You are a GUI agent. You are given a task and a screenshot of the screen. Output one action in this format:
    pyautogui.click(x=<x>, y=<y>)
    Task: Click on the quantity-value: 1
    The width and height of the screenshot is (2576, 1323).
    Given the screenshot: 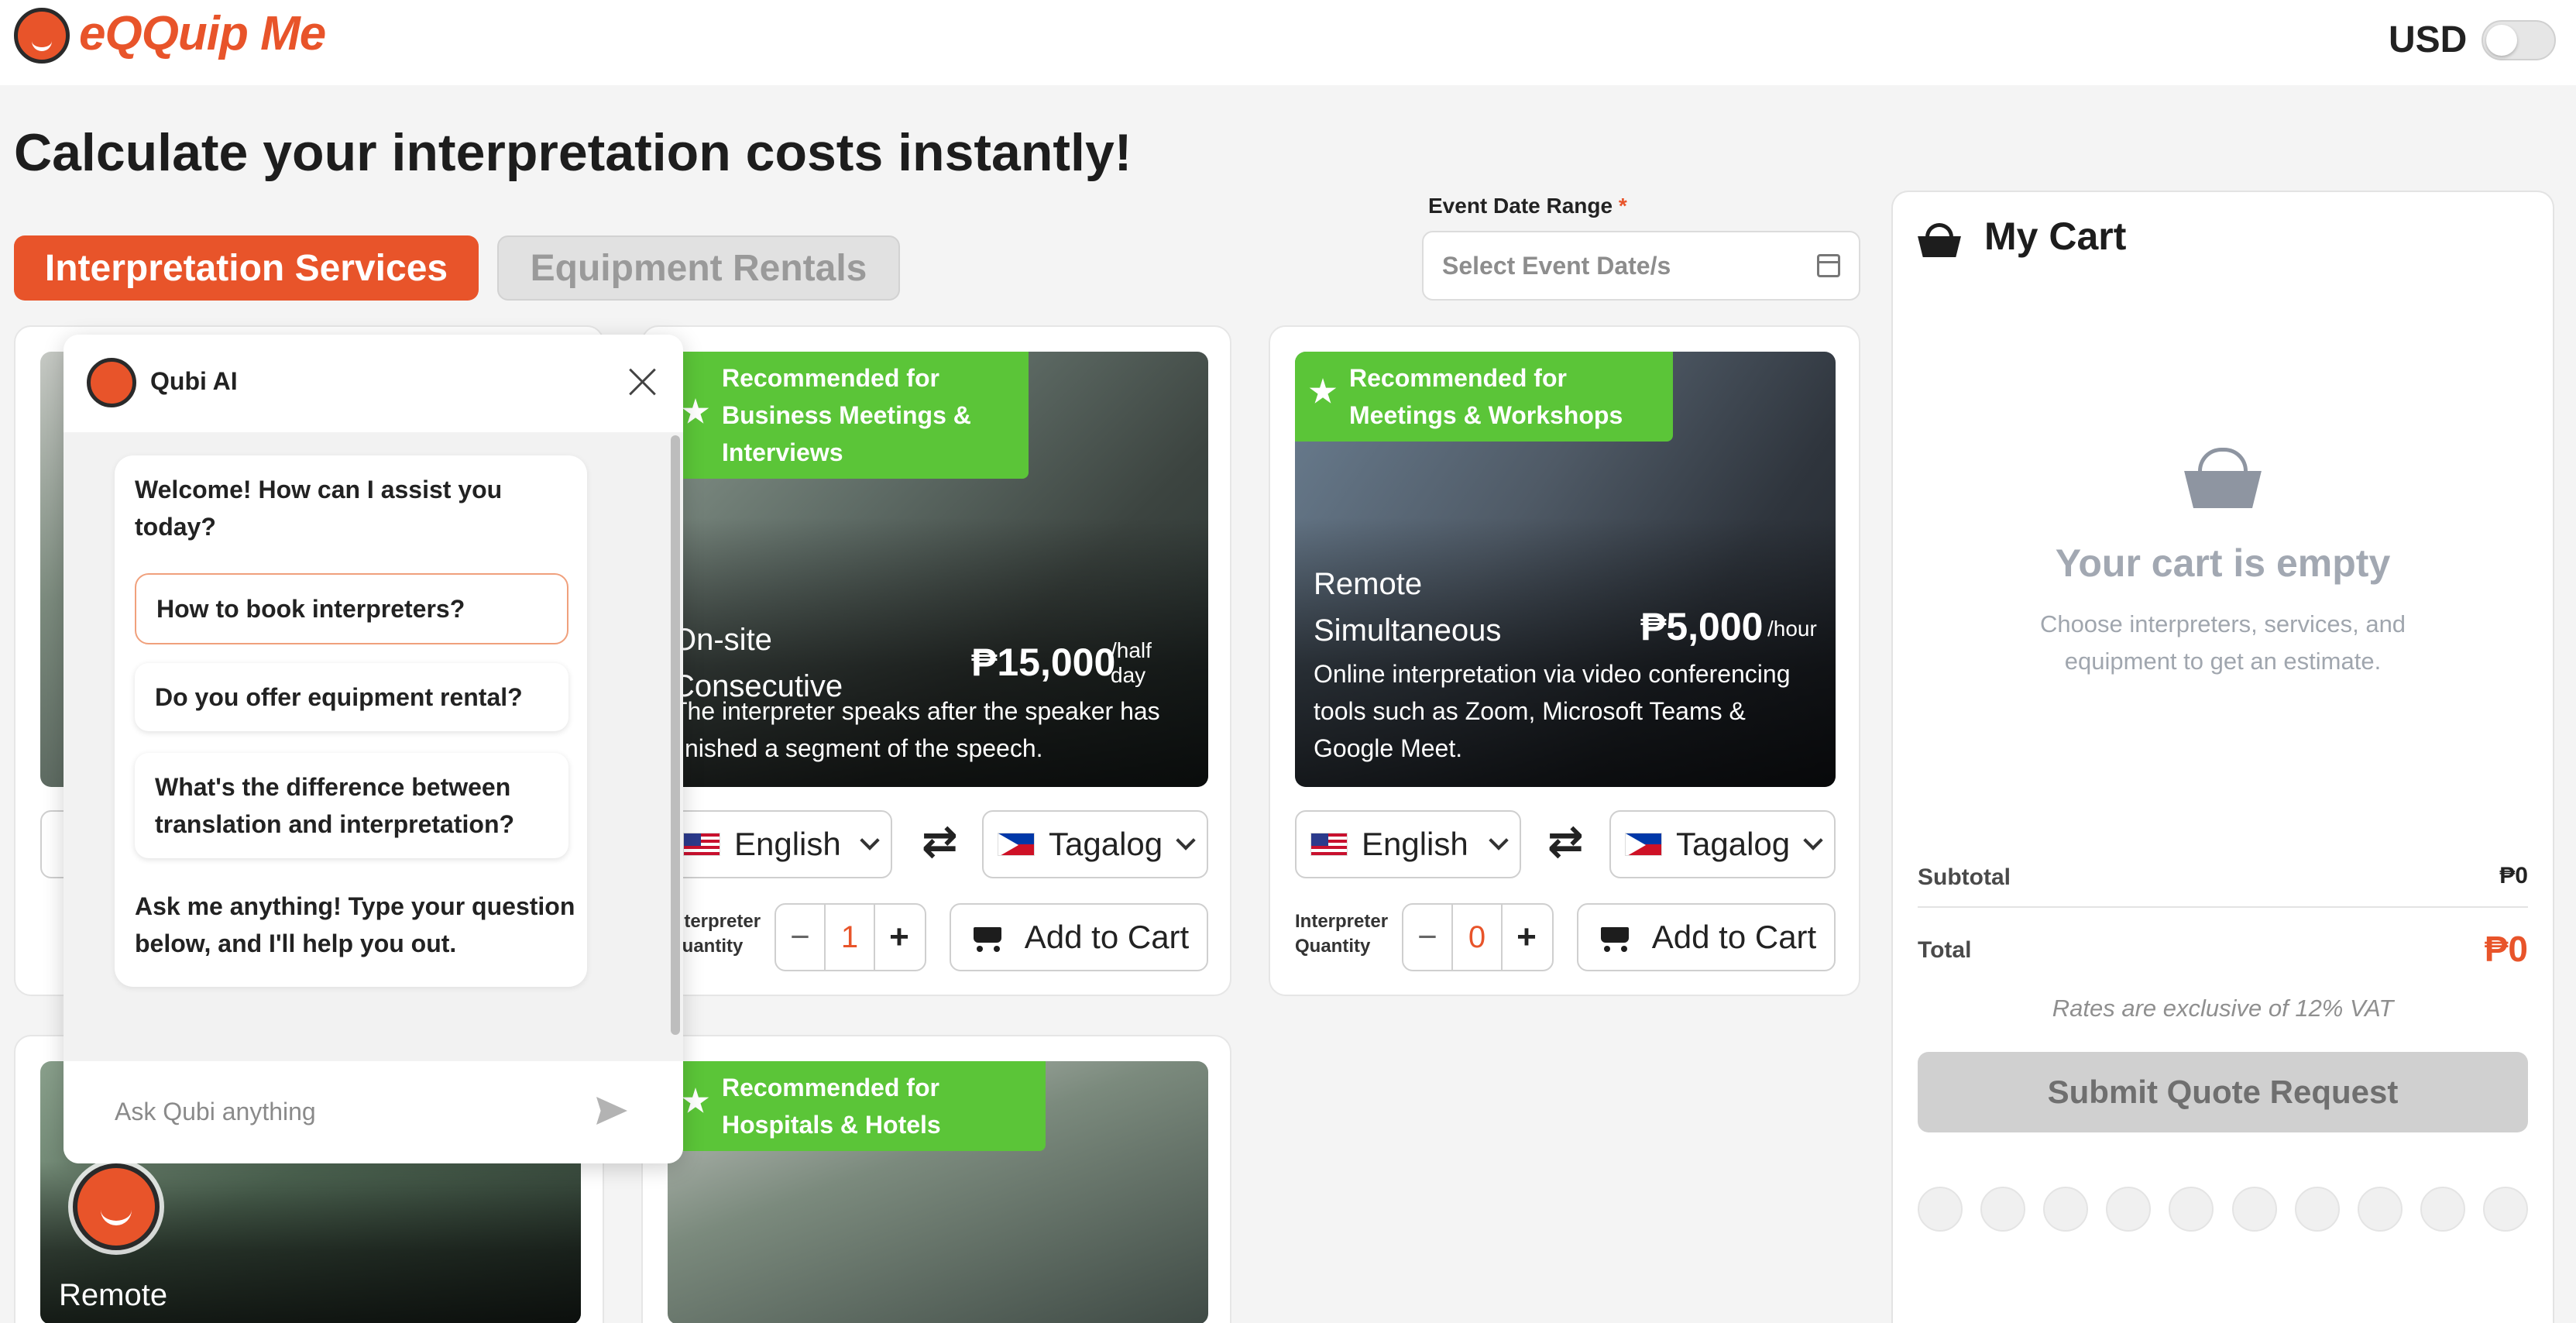 What is the action you would take?
    pyautogui.click(x=850, y=937)
    